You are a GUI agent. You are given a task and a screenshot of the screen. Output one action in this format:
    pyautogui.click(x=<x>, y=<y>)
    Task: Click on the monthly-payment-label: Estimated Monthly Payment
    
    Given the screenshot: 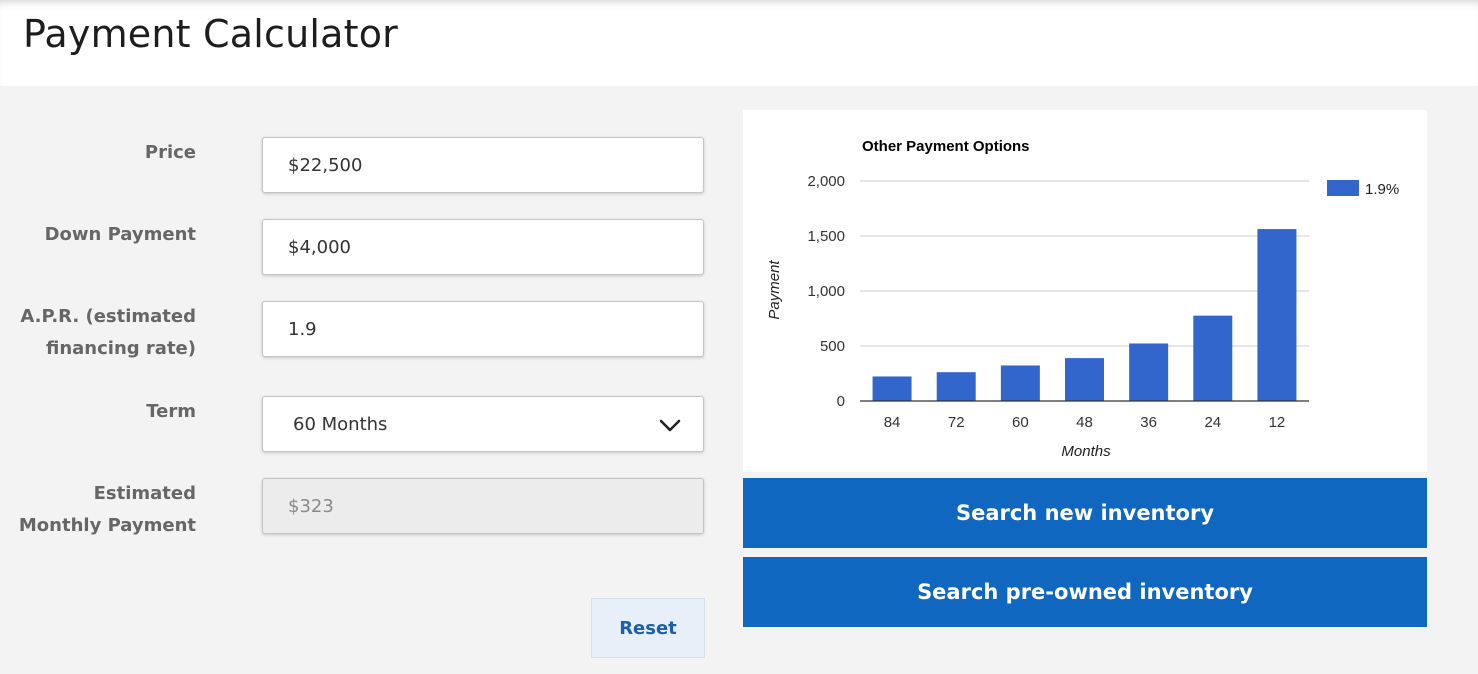 What is the action you would take?
    pyautogui.click(x=107, y=510)
    